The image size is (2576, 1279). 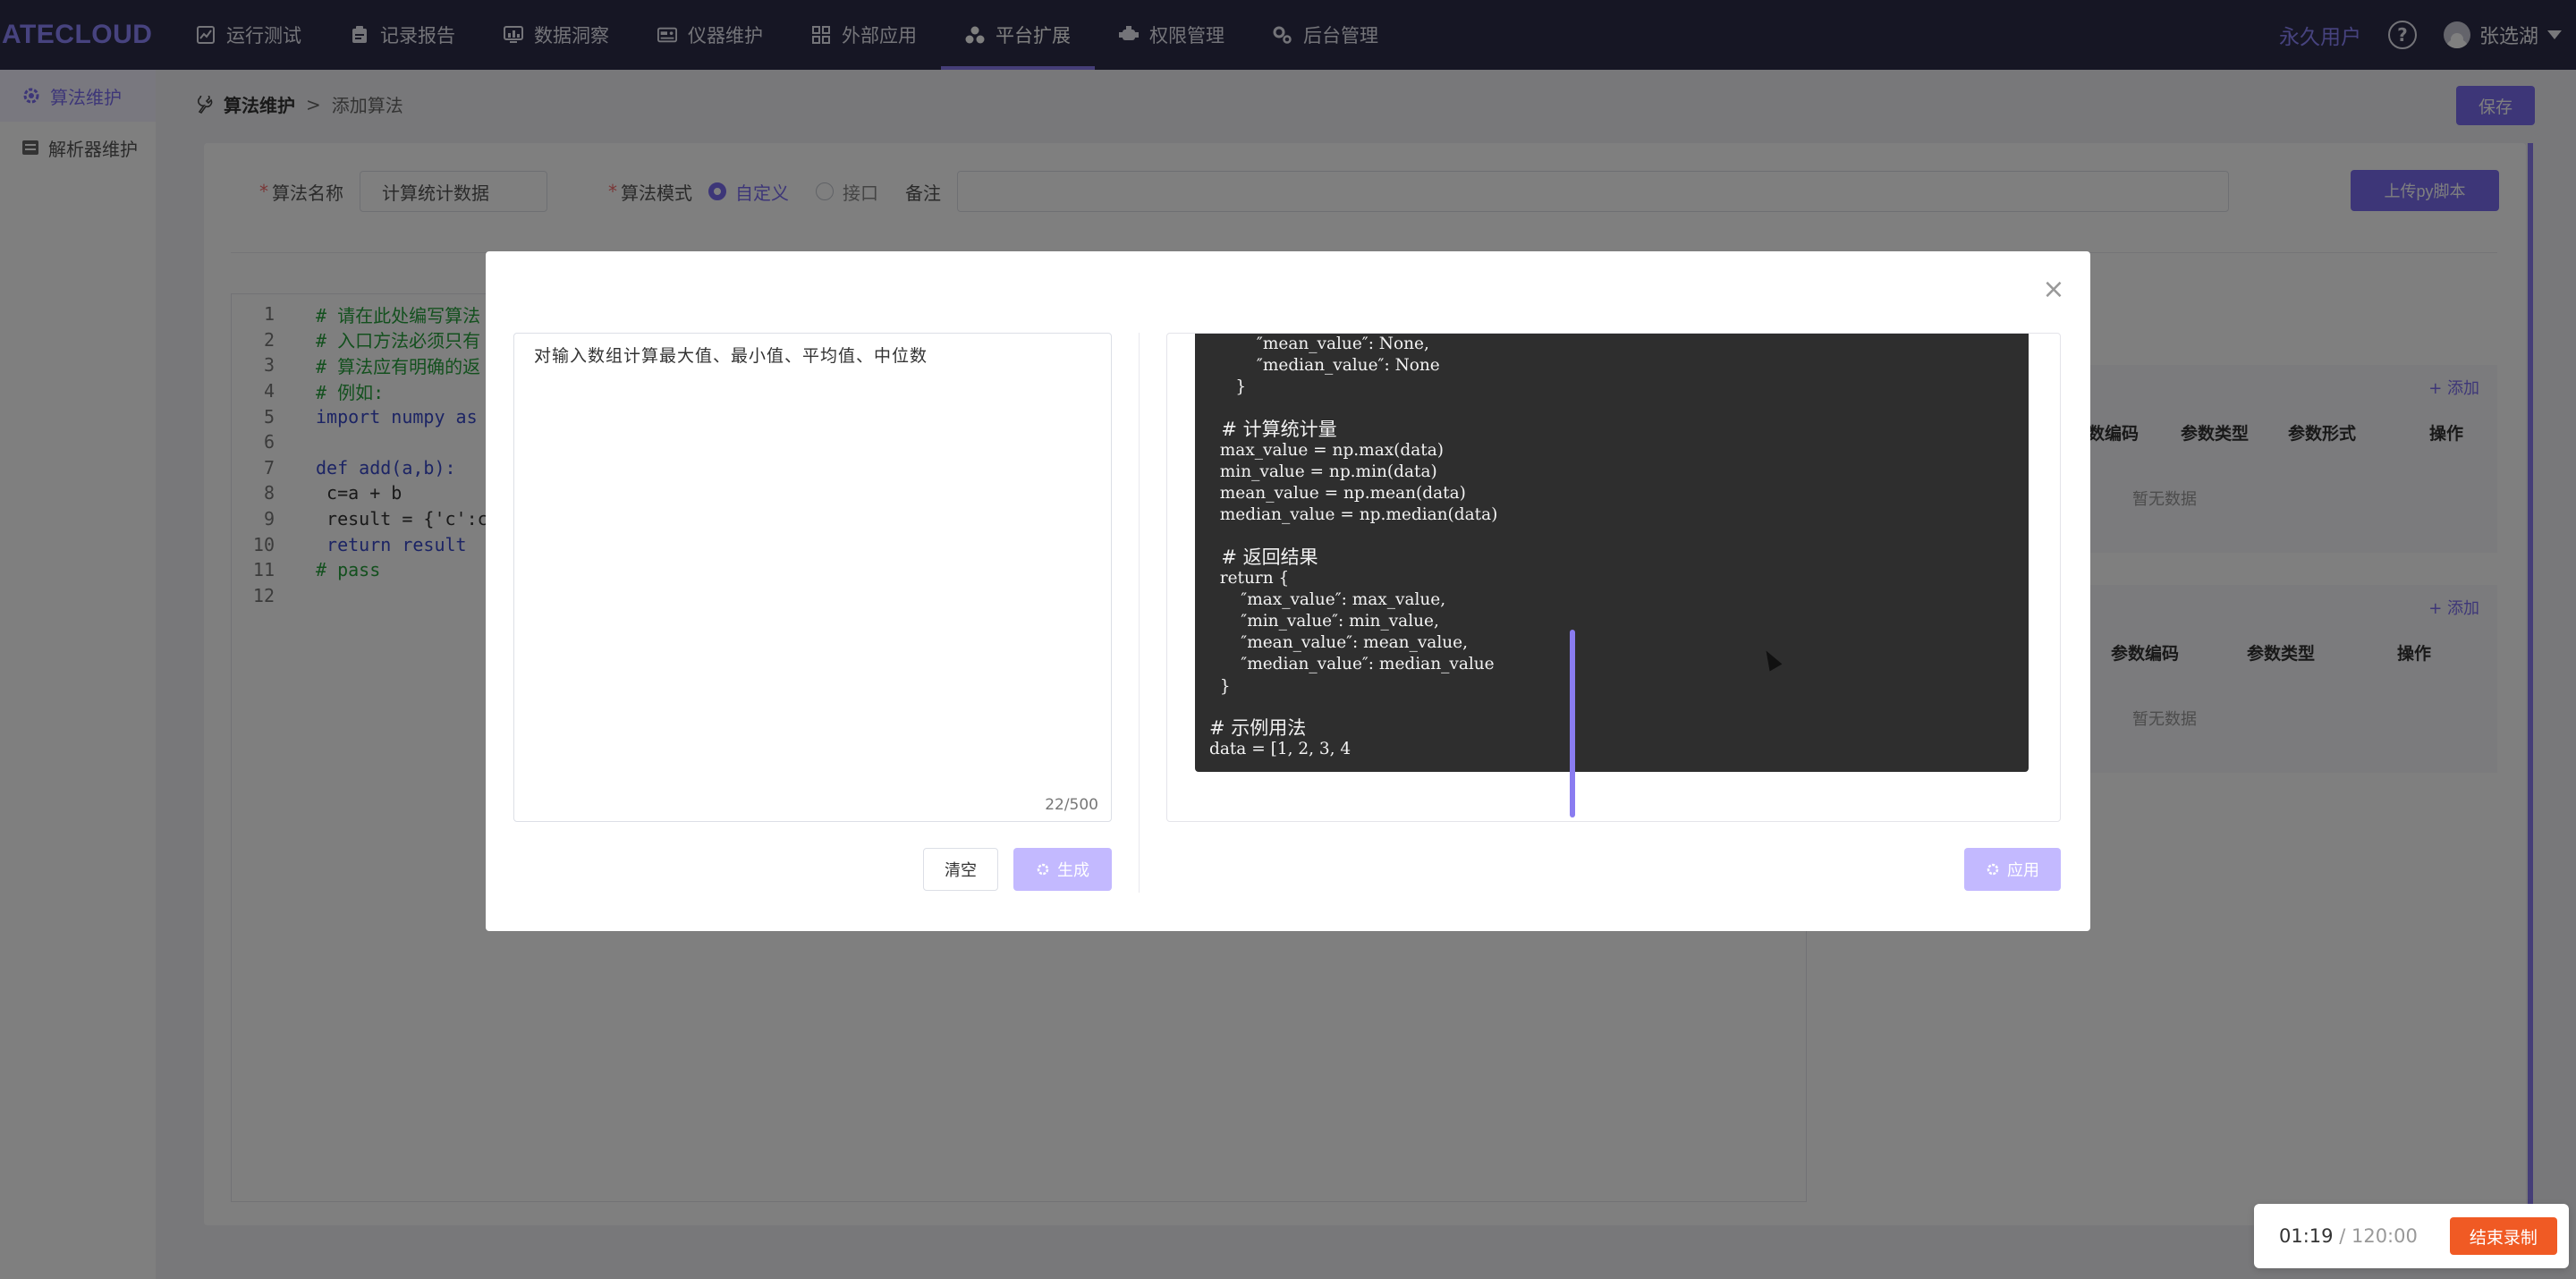 I want to click on generated-code-line: ″max_value″: max_value,, so click(x=1327, y=599).